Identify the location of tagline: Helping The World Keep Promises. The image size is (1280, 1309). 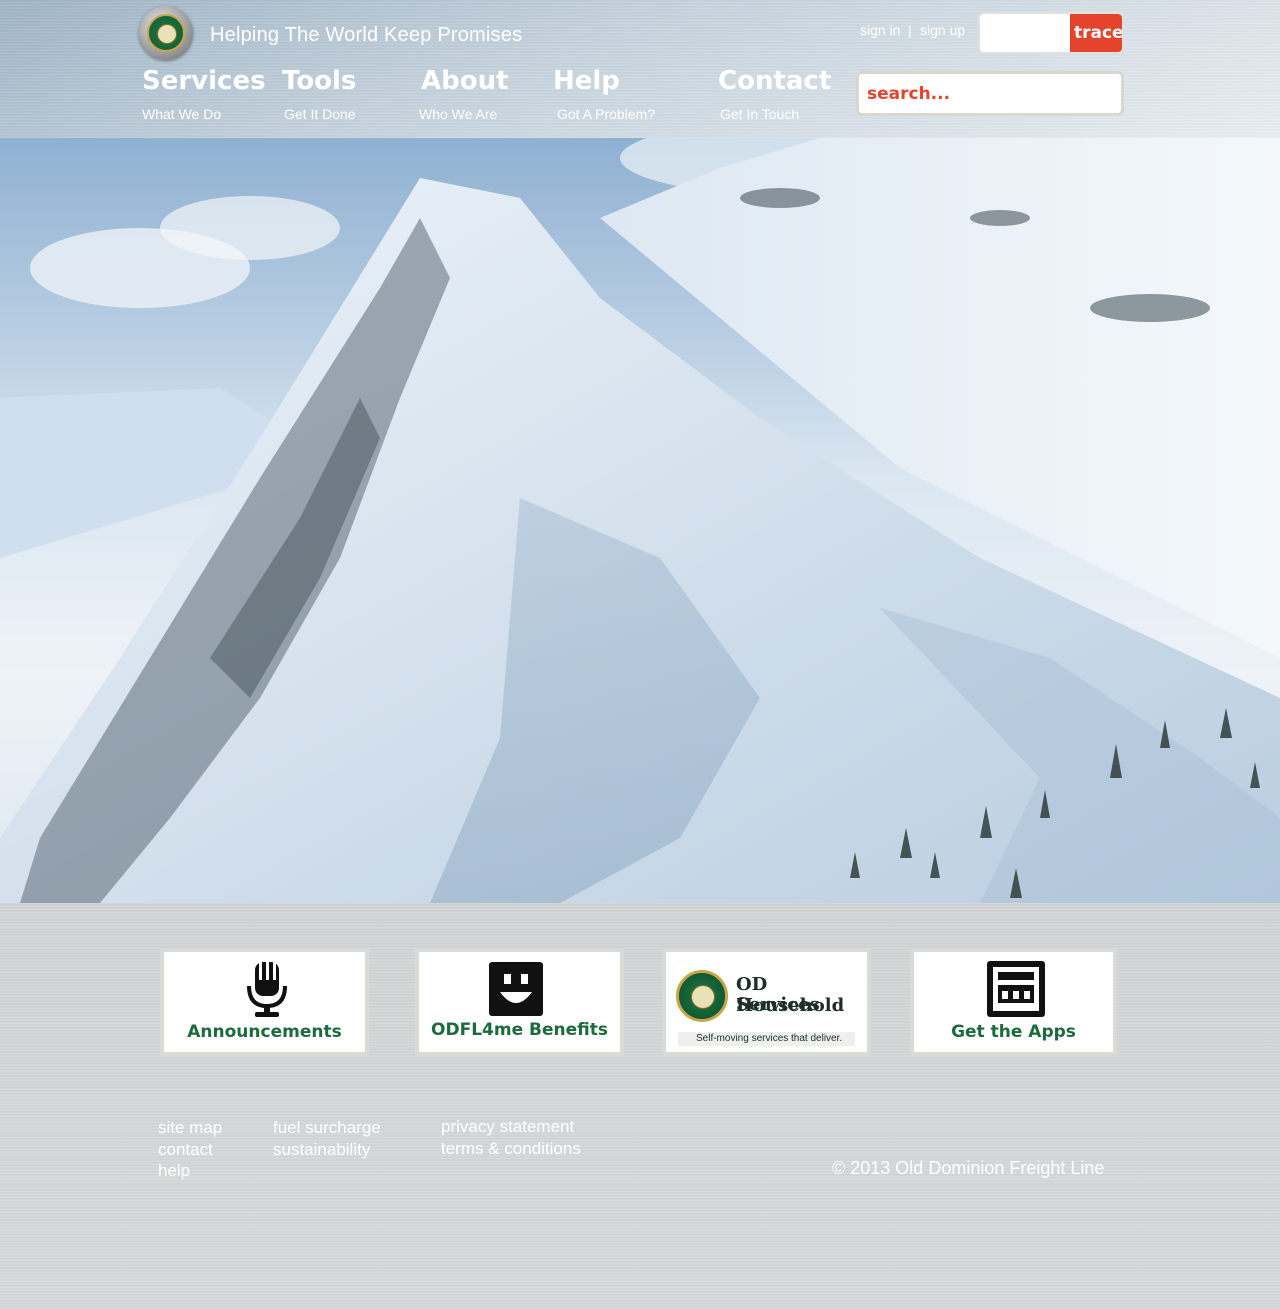
(366, 35).